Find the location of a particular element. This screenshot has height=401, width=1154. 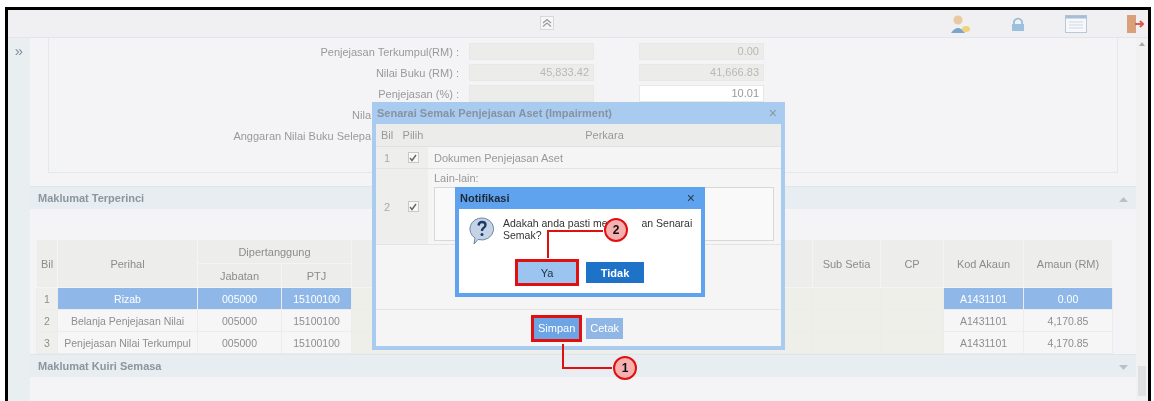

field-label: Nila is located at coordinates (361, 114).